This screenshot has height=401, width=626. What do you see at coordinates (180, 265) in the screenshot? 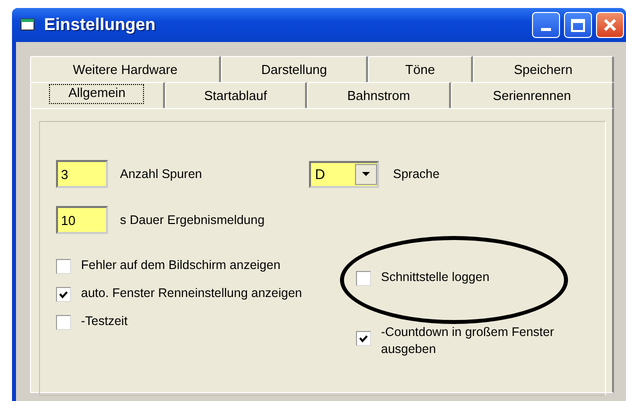
I see `checkbox-label: Fehler auf dem Bildschirm anzeigen` at bounding box center [180, 265].